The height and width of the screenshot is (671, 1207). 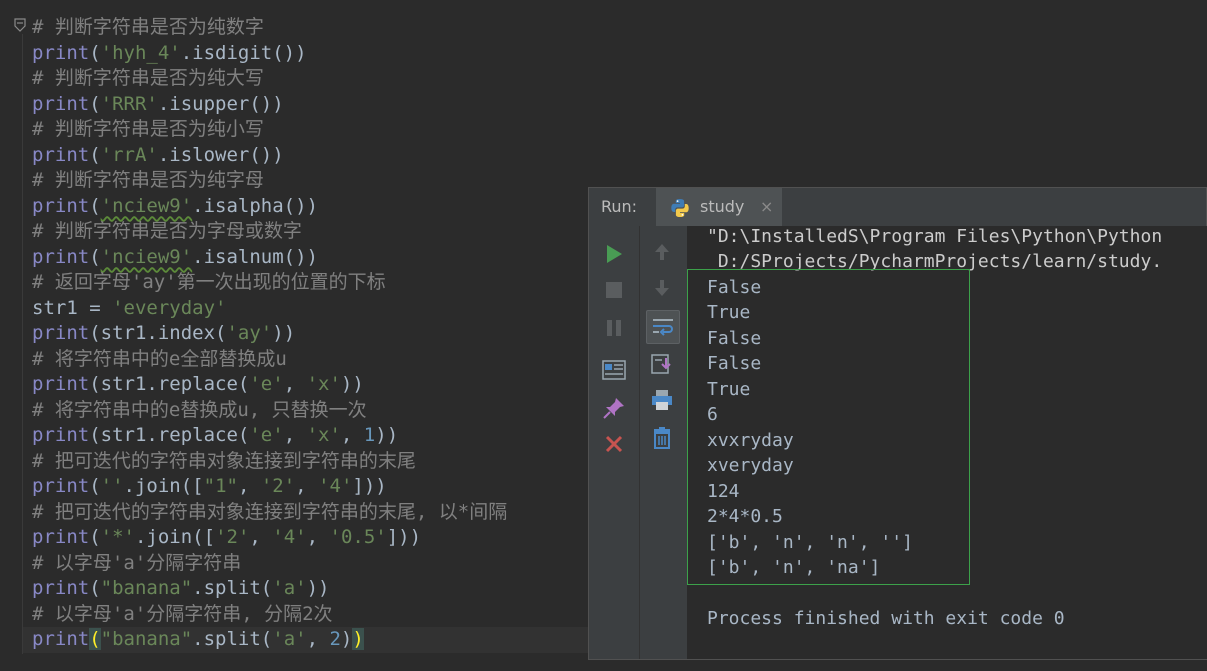 I want to click on code-line: # 将字符串中的e替换成u, 只替换一次, so click(x=199, y=410).